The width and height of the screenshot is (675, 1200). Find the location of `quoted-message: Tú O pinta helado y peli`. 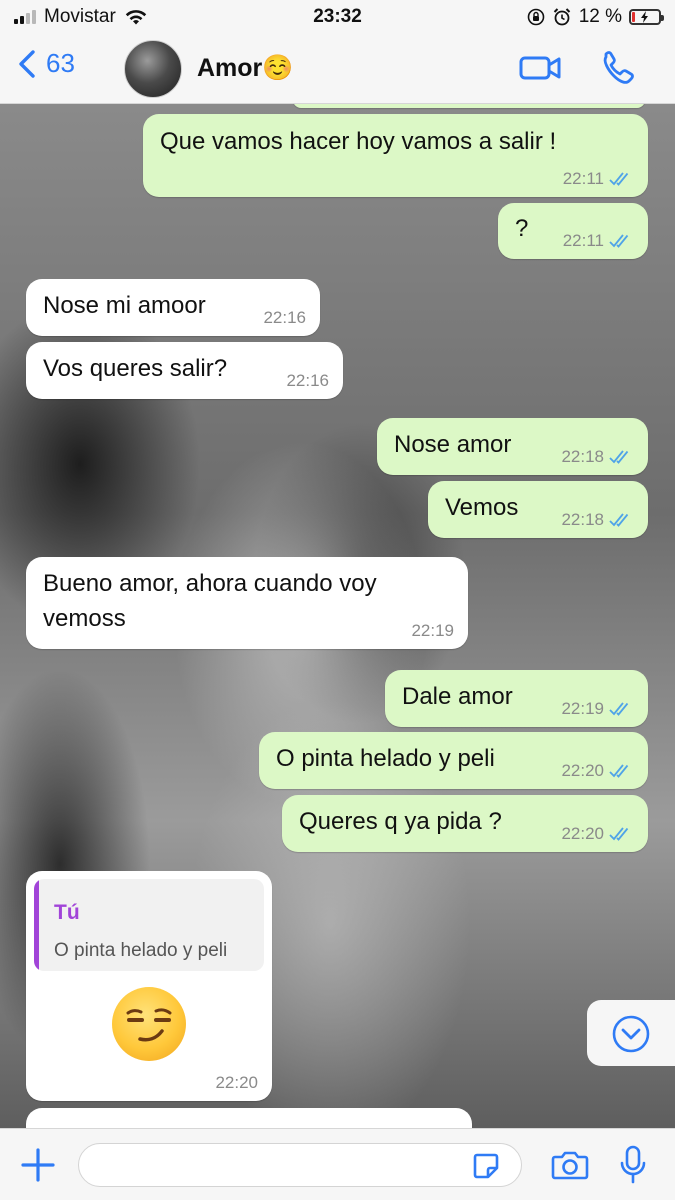

quoted-message: Tú O pinta helado y peli is located at coordinates (149, 925).